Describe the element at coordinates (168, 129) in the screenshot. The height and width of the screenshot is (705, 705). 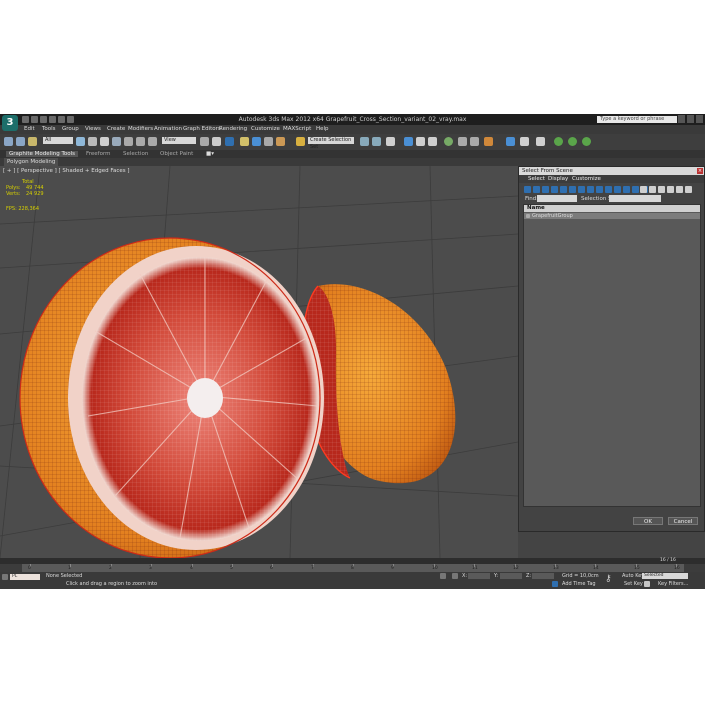
I see `menu-animation: Animation` at that location.